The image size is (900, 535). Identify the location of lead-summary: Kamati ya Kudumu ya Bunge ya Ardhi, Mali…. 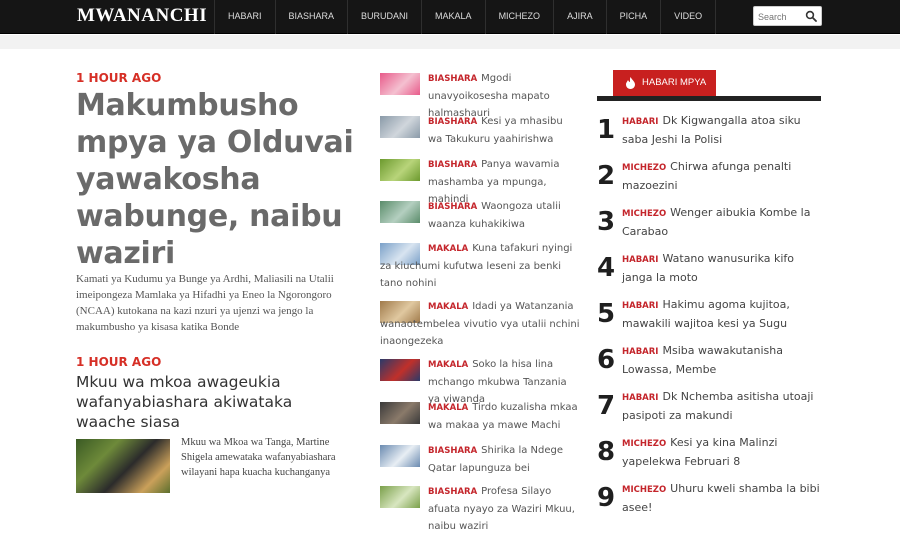
(205, 303).